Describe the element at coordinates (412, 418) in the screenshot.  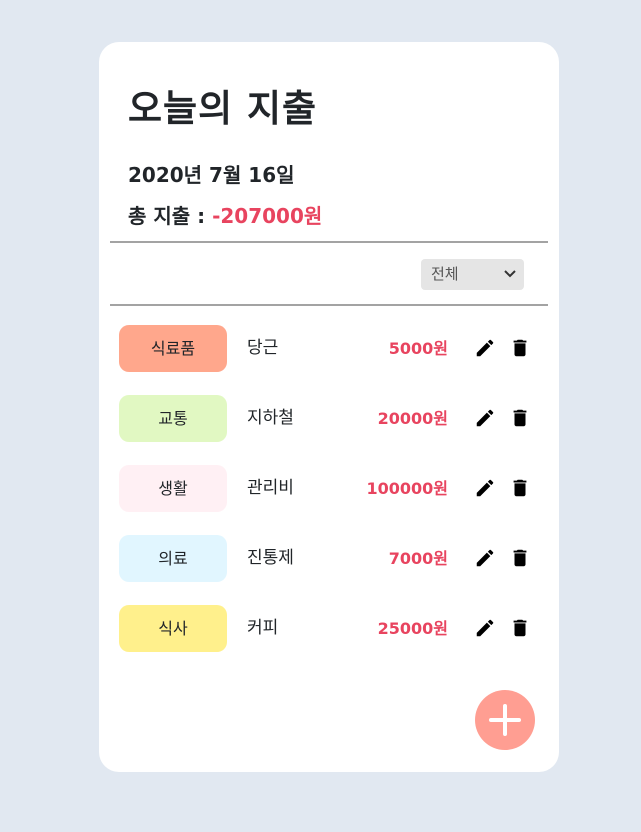
I see `expense-amount: 20000원` at that location.